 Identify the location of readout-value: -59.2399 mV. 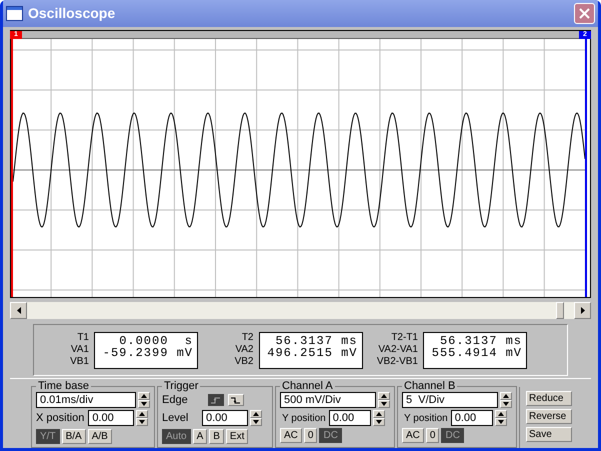
(147, 352).